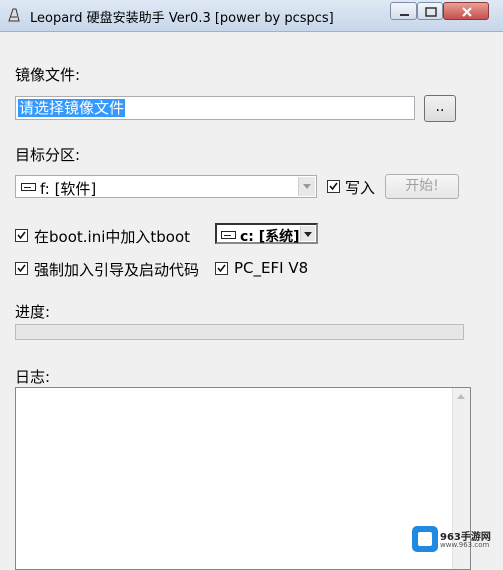 The height and width of the screenshot is (570, 503). I want to click on progress-bar, so click(239, 332).